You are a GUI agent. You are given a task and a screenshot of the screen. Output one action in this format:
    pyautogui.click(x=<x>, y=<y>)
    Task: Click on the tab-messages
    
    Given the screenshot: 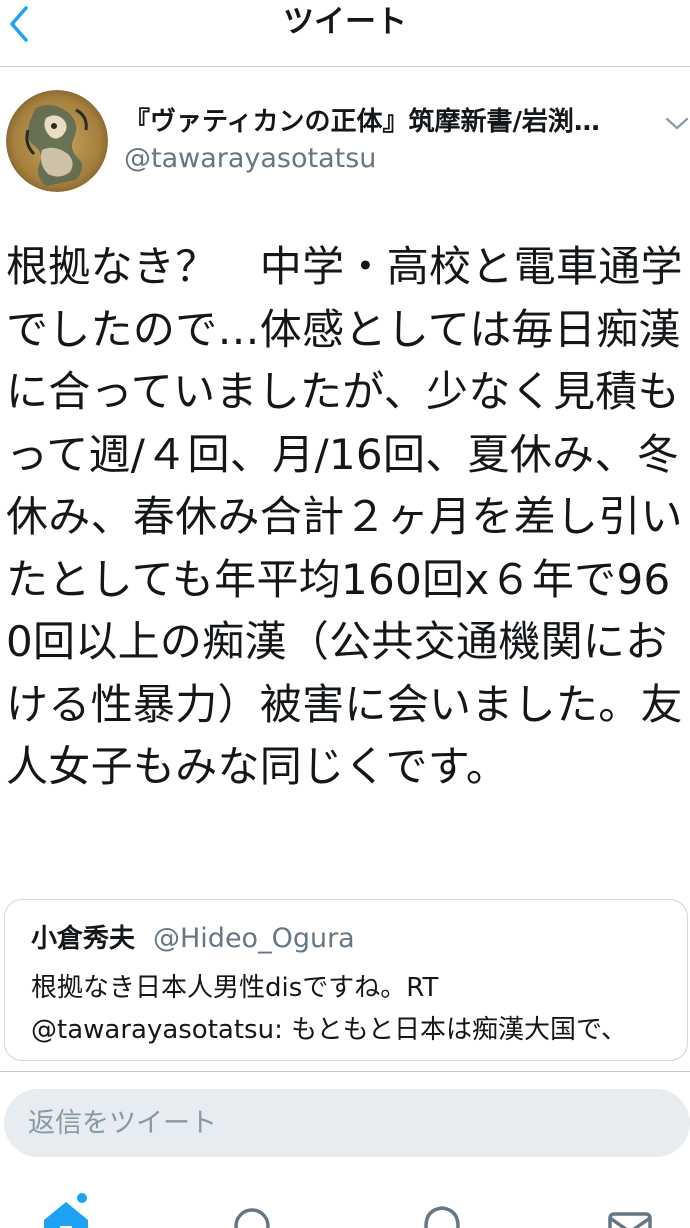 What is the action you would take?
    pyautogui.click(x=630, y=1209)
    